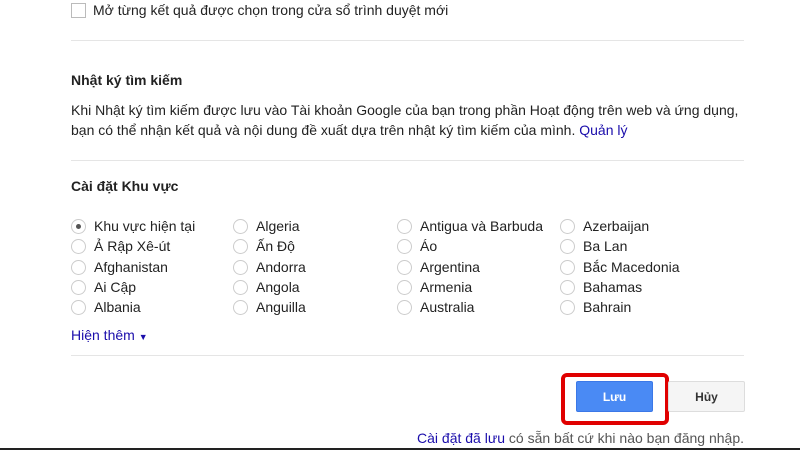 The height and width of the screenshot is (450, 800). What do you see at coordinates (278, 226) in the screenshot?
I see `region-label: Algeria` at bounding box center [278, 226].